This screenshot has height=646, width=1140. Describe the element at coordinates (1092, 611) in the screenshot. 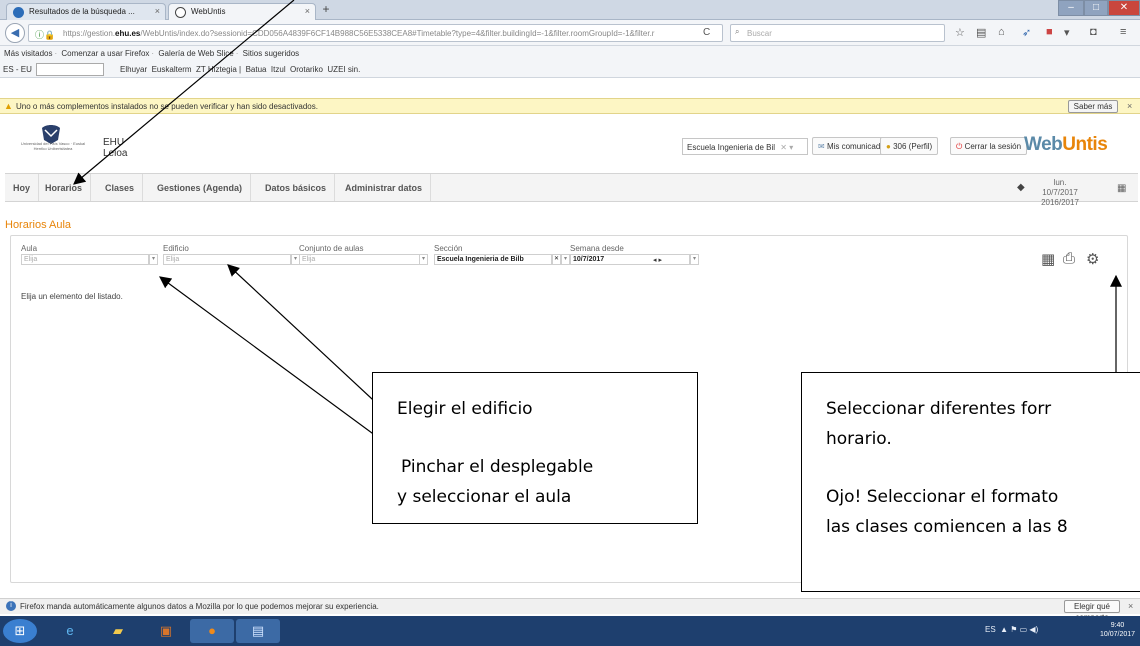

I see `choose-what-i-share-button: Elegir qué comparto` at that location.